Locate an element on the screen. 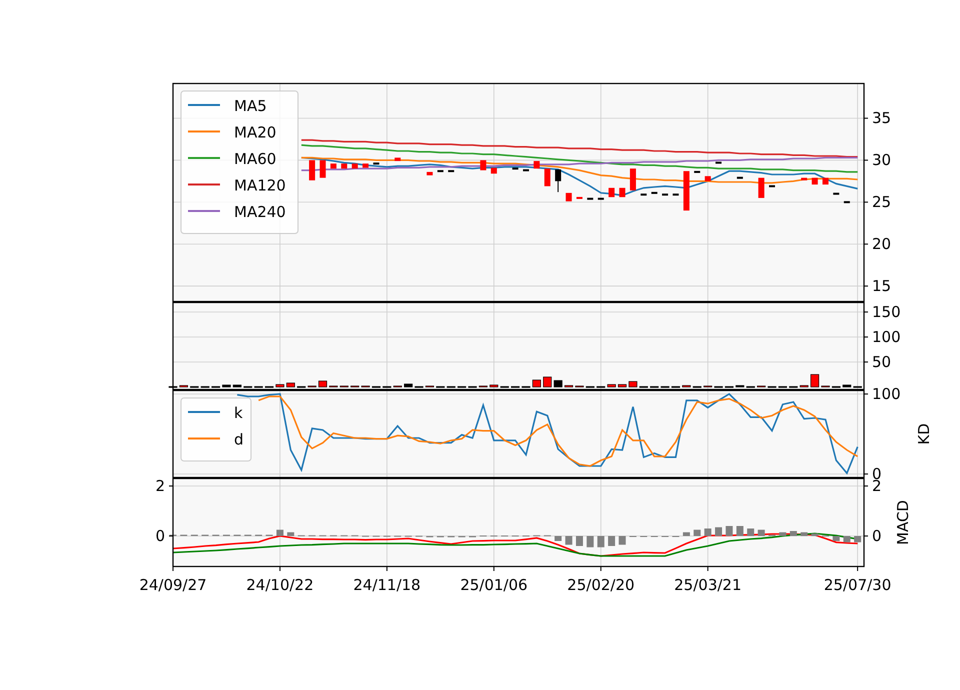 The height and width of the screenshot is (690, 960). tick-label: 50 is located at coordinates (882, 362).